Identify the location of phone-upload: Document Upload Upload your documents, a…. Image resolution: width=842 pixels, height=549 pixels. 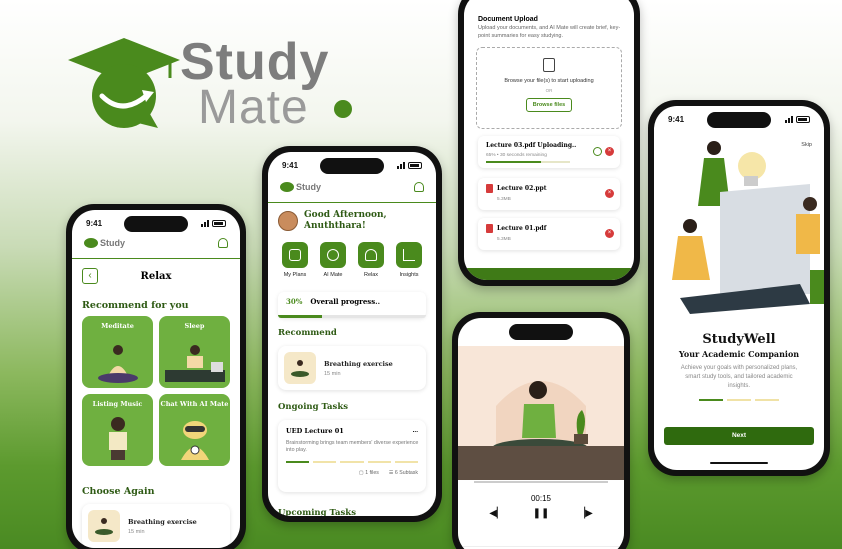
(549, 143).